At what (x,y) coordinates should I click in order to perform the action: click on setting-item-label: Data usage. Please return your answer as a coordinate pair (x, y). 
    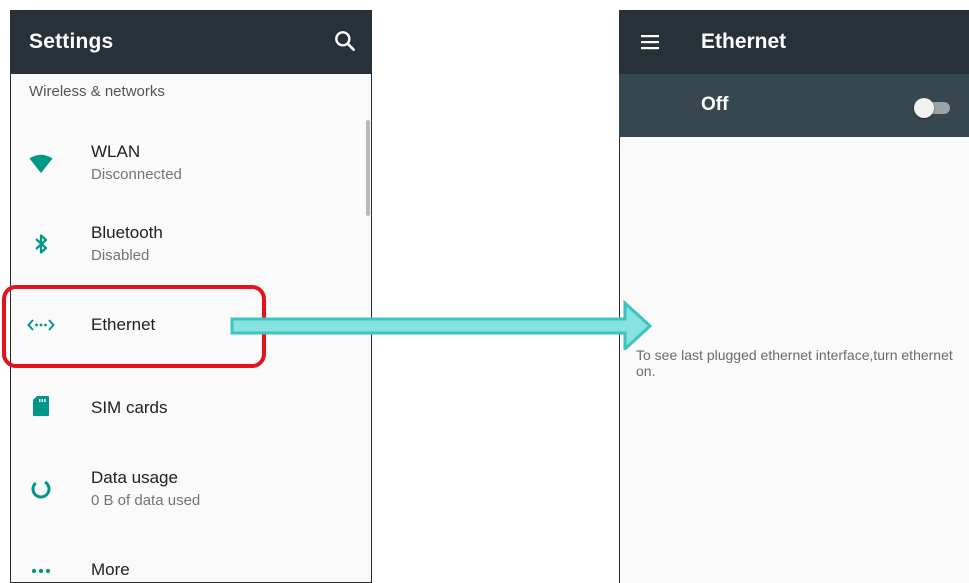
    Looking at the image, I should click on (134, 477).